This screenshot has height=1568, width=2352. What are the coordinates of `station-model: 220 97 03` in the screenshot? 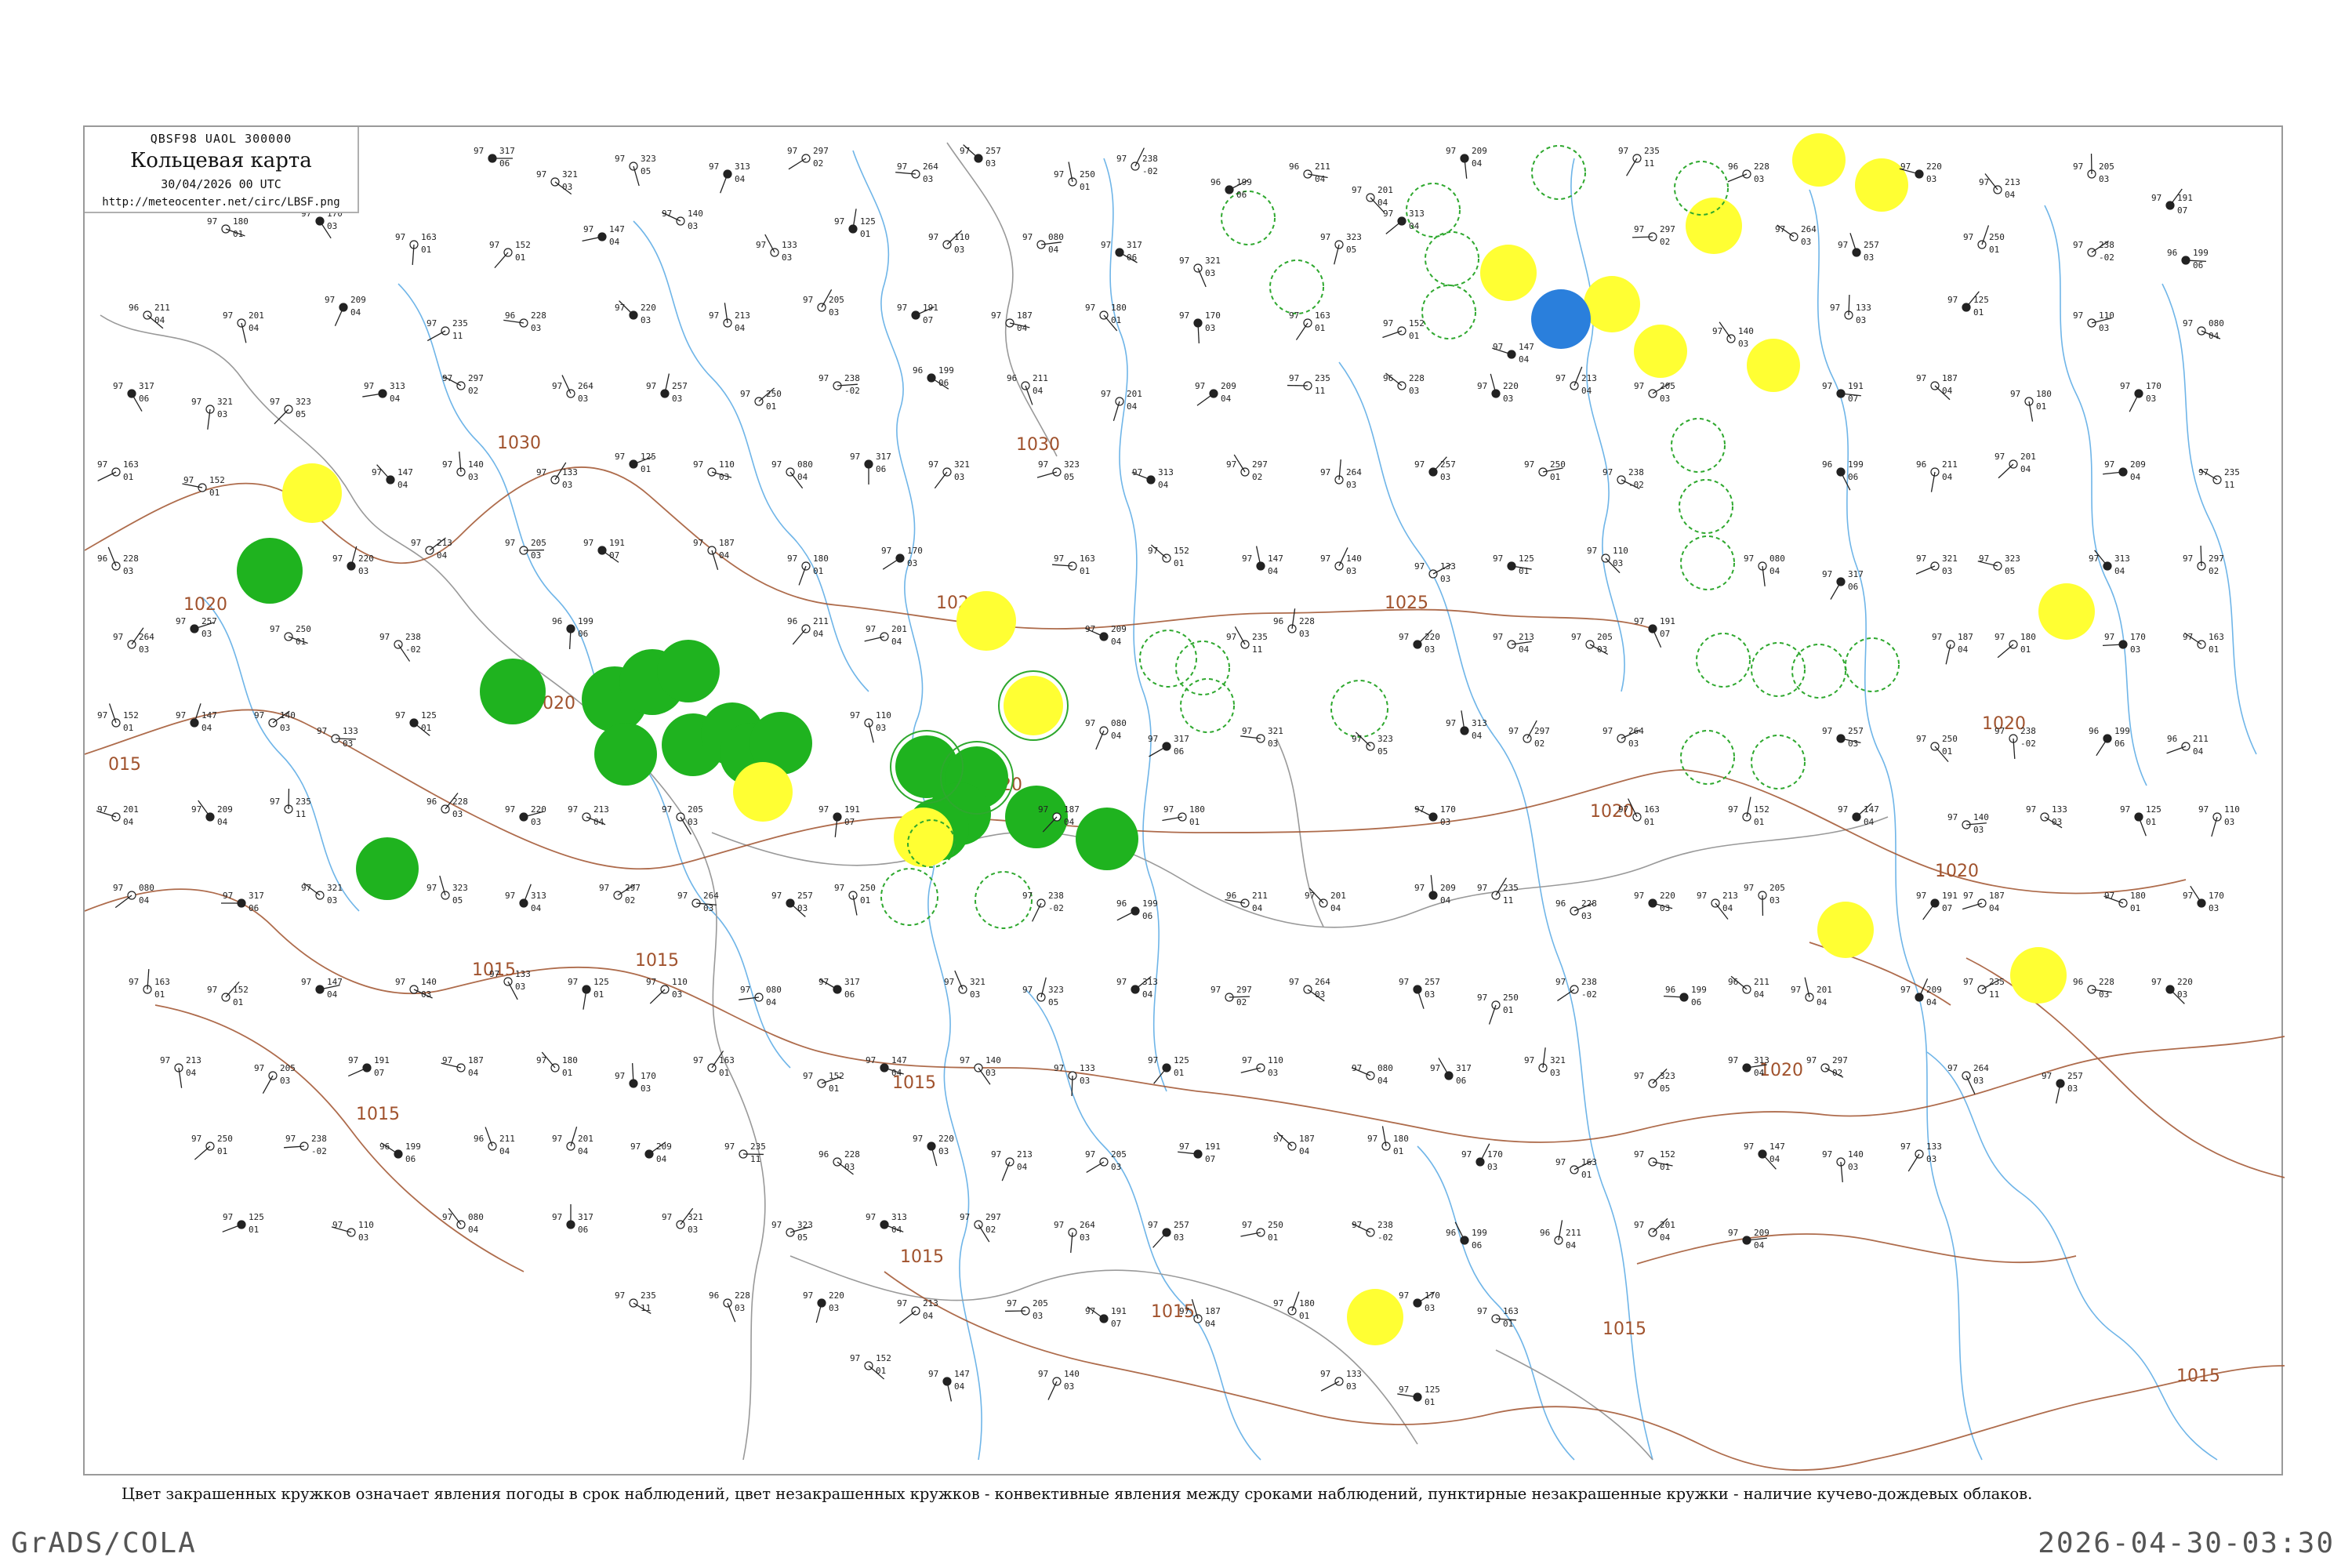 It's located at (1654, 902).